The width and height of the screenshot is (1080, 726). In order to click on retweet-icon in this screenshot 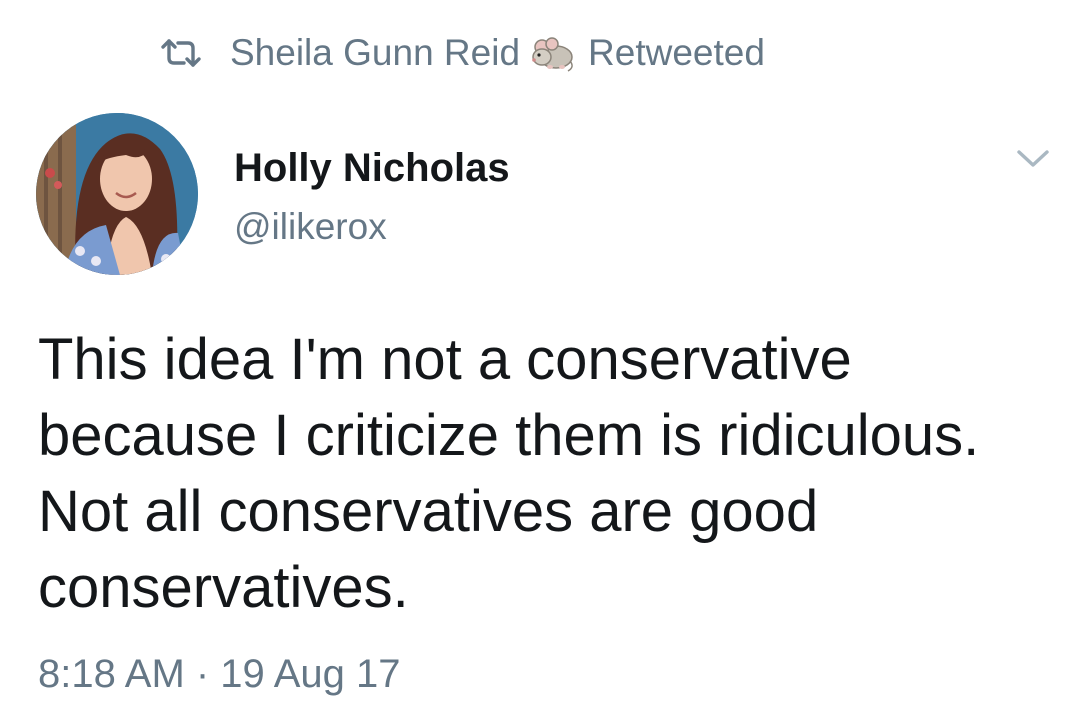, I will do `click(181, 53)`.